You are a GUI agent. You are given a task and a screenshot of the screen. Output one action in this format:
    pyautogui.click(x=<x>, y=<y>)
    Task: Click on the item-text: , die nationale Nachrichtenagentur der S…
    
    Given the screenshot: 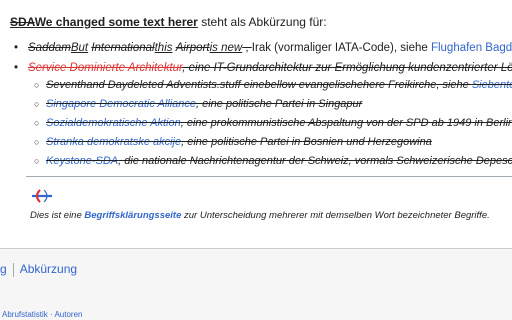 What is the action you would take?
    pyautogui.click(x=315, y=161)
    